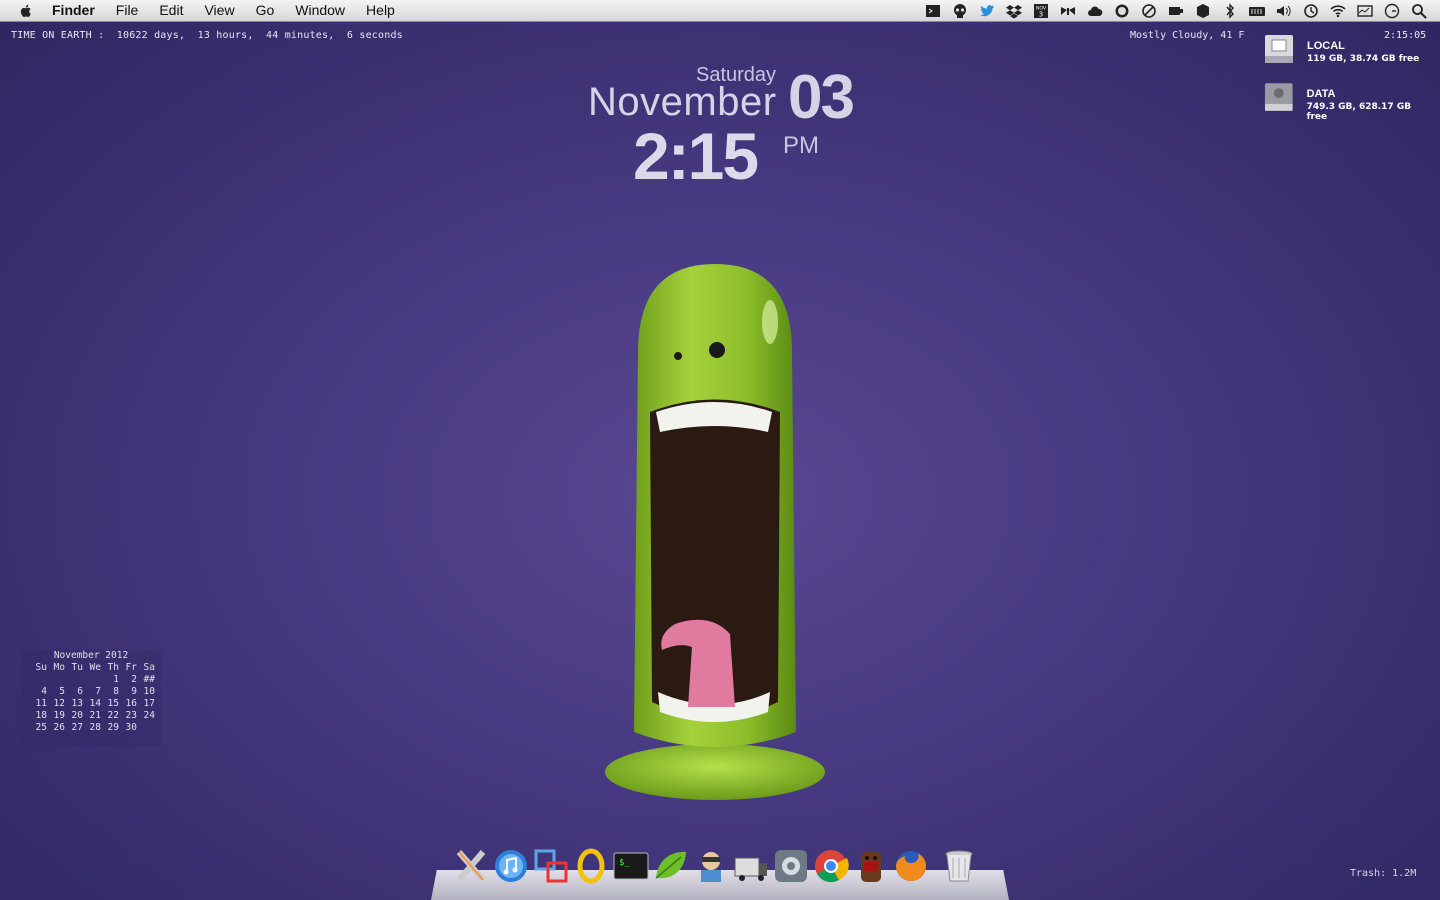 The width and height of the screenshot is (1440, 900). I want to click on weekday-header: Th, so click(113, 667).